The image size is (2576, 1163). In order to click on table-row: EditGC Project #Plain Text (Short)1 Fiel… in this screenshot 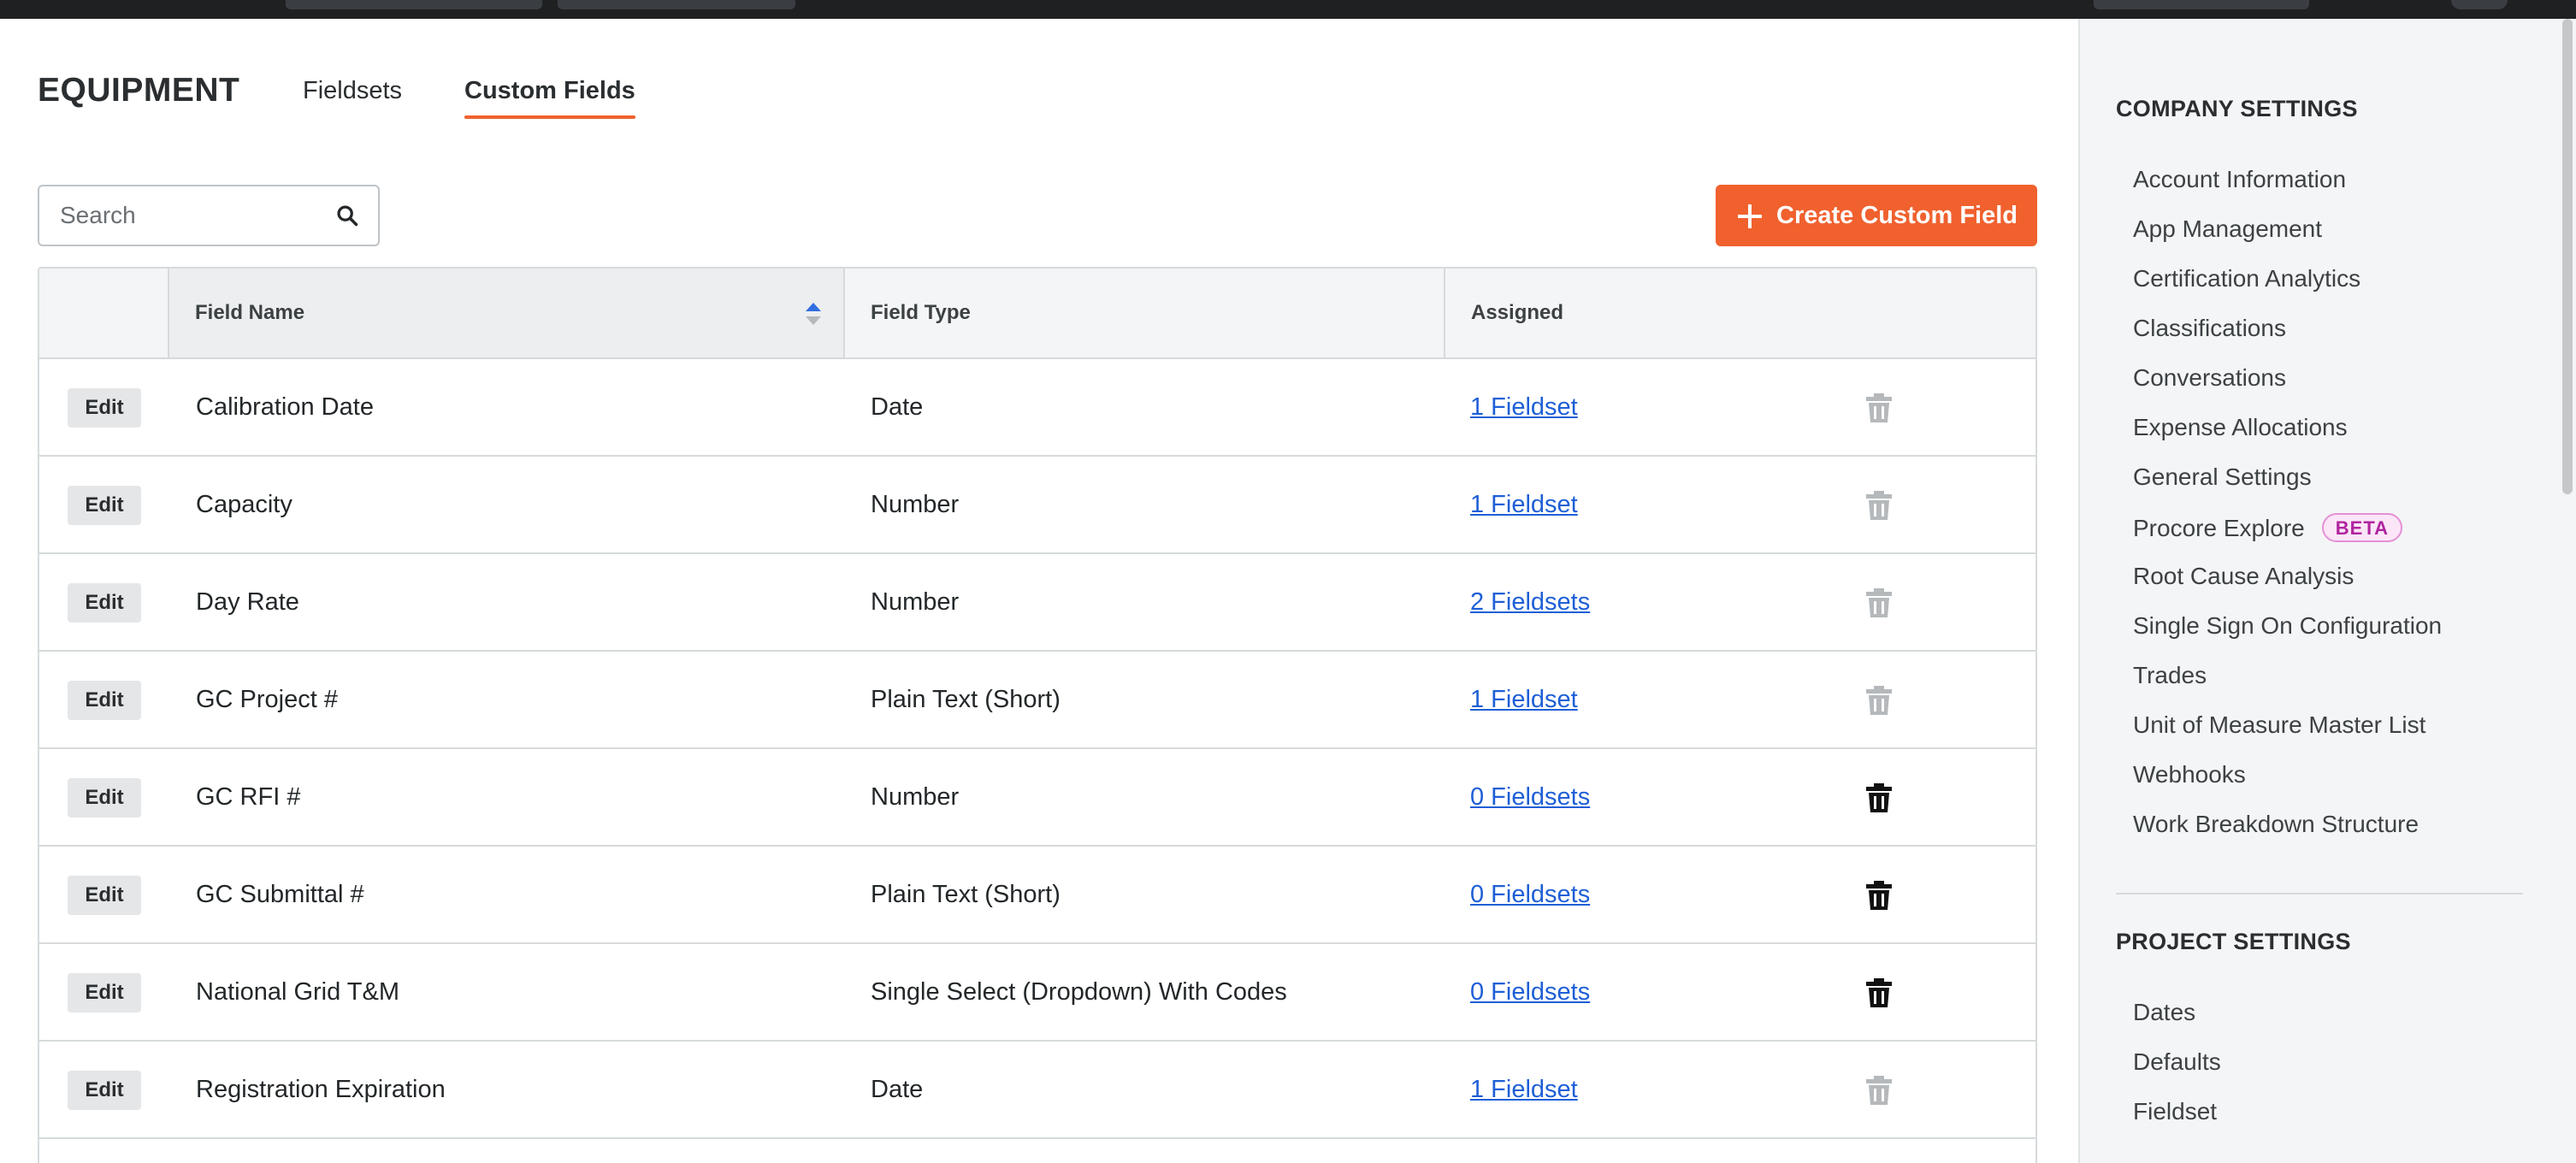, I will do `click(1037, 700)`.